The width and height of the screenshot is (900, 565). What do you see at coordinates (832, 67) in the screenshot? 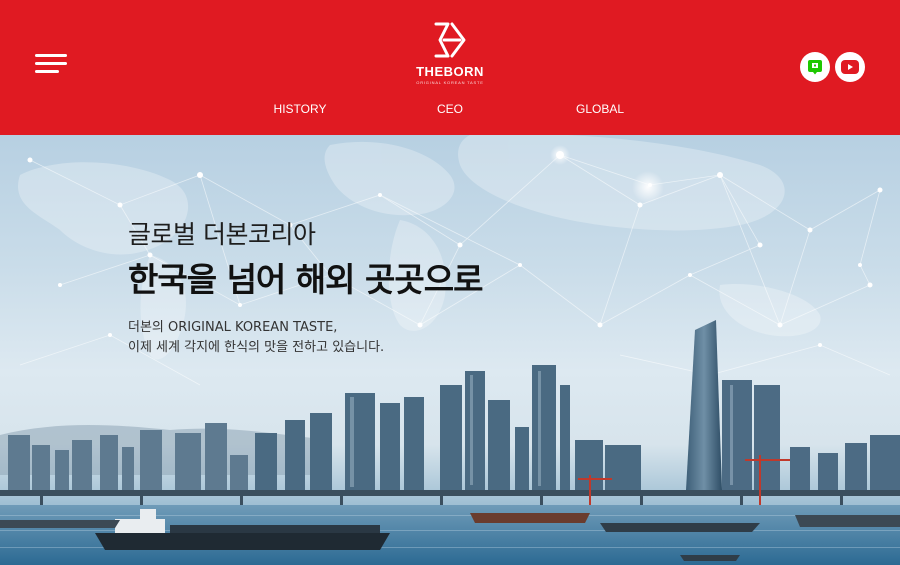
I see `social-links` at bounding box center [832, 67].